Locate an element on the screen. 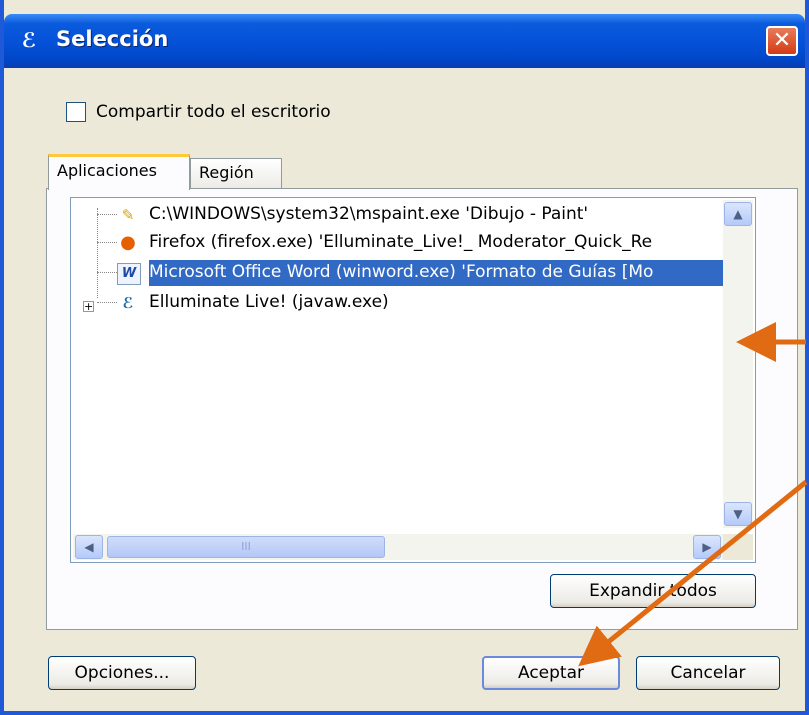 The width and height of the screenshot is (809, 715). close-button: ✕ is located at coordinates (782, 41).